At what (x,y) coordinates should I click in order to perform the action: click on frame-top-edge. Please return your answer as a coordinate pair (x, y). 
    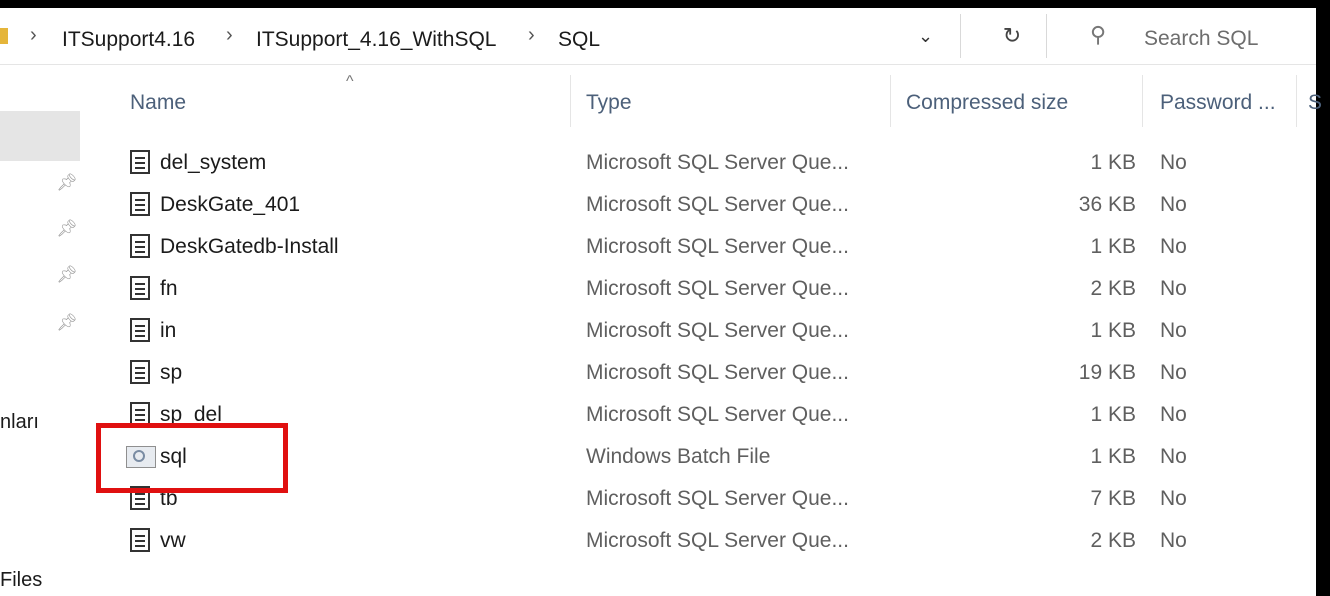
    Looking at the image, I should click on (665, 4).